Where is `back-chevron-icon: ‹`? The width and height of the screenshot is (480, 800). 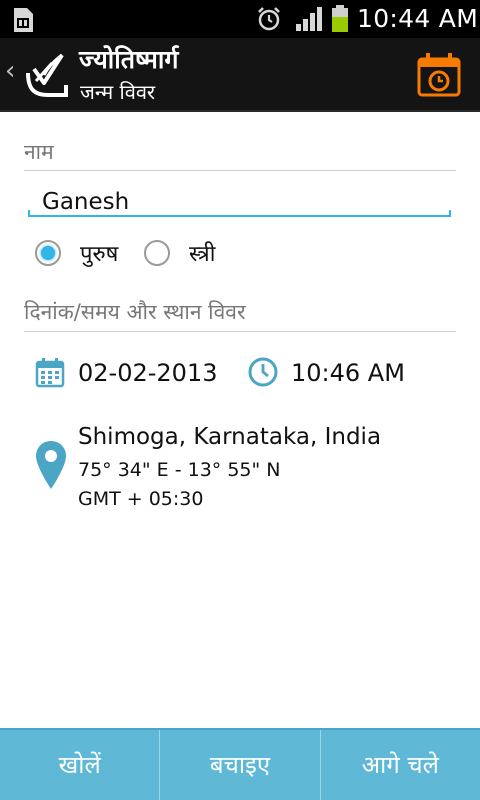
back-chevron-icon: ‹ is located at coordinates (10, 71).